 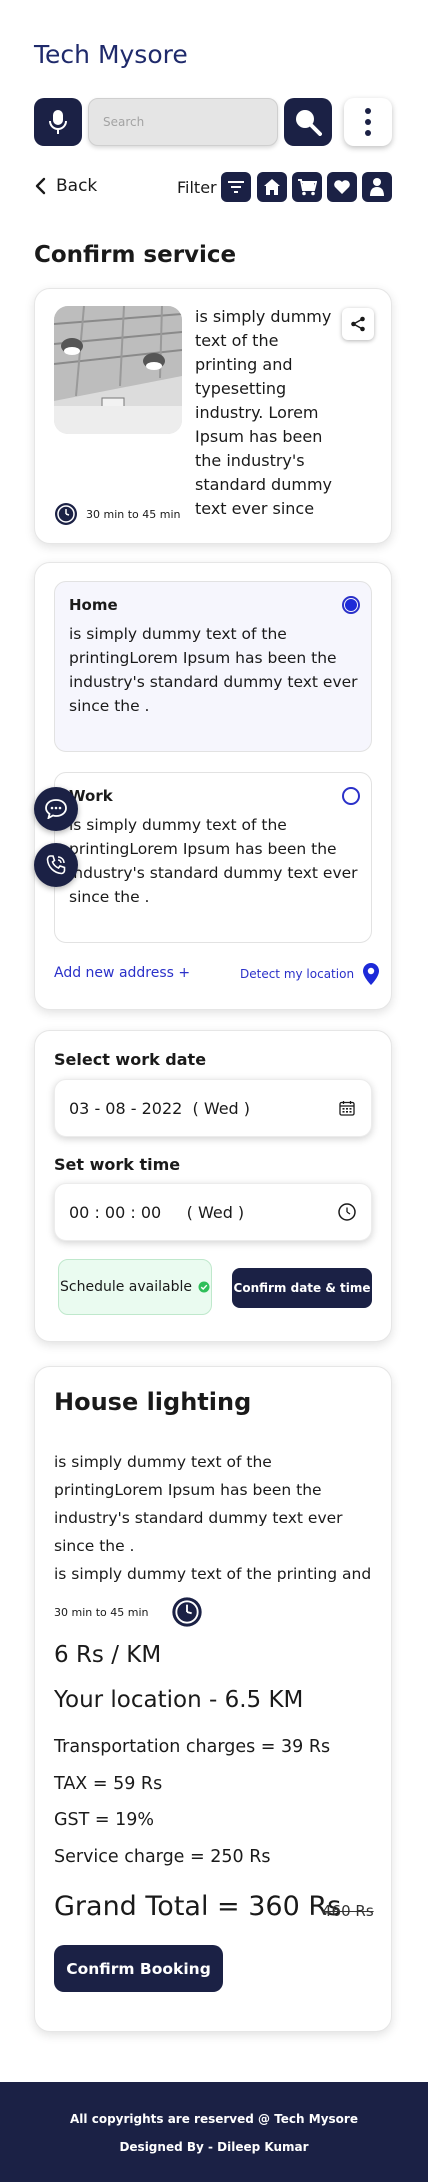 I want to click on filter-cart-button, so click(x=307, y=187).